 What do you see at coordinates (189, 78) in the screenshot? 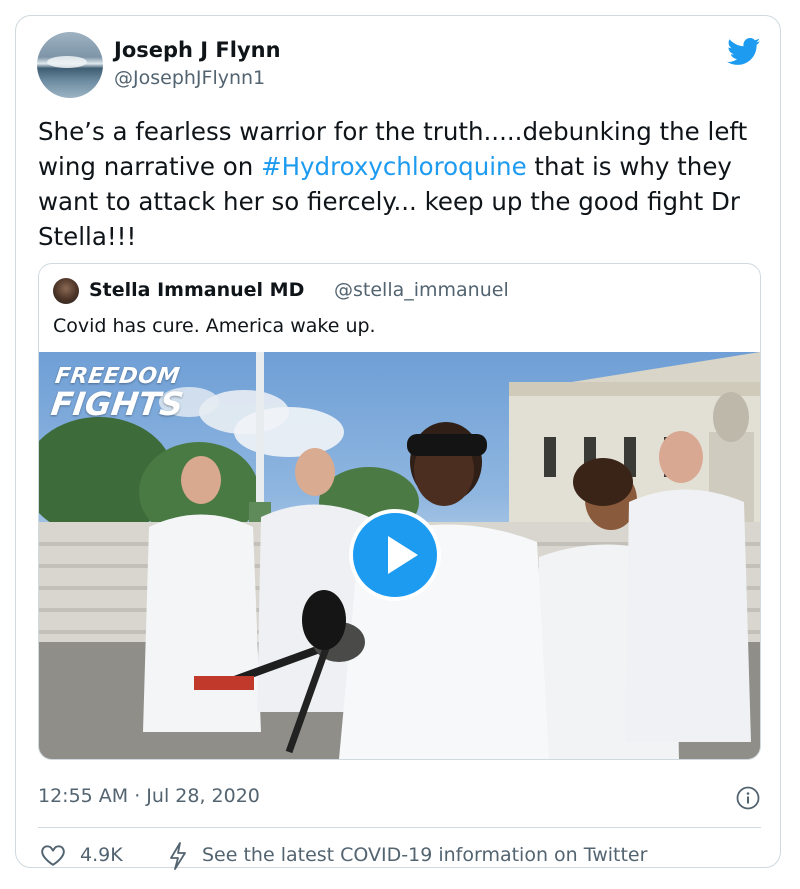
I see `author-handle: @JosephJFlynn1` at bounding box center [189, 78].